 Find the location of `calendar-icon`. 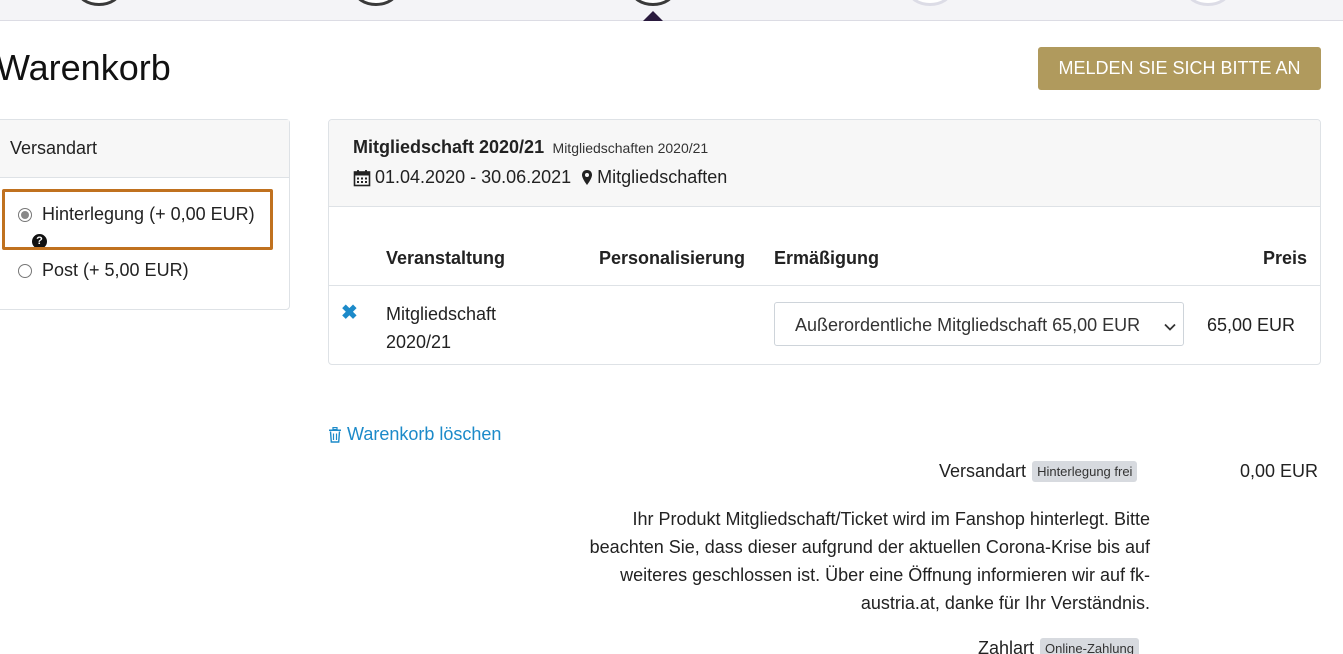

calendar-icon is located at coordinates (362, 178).